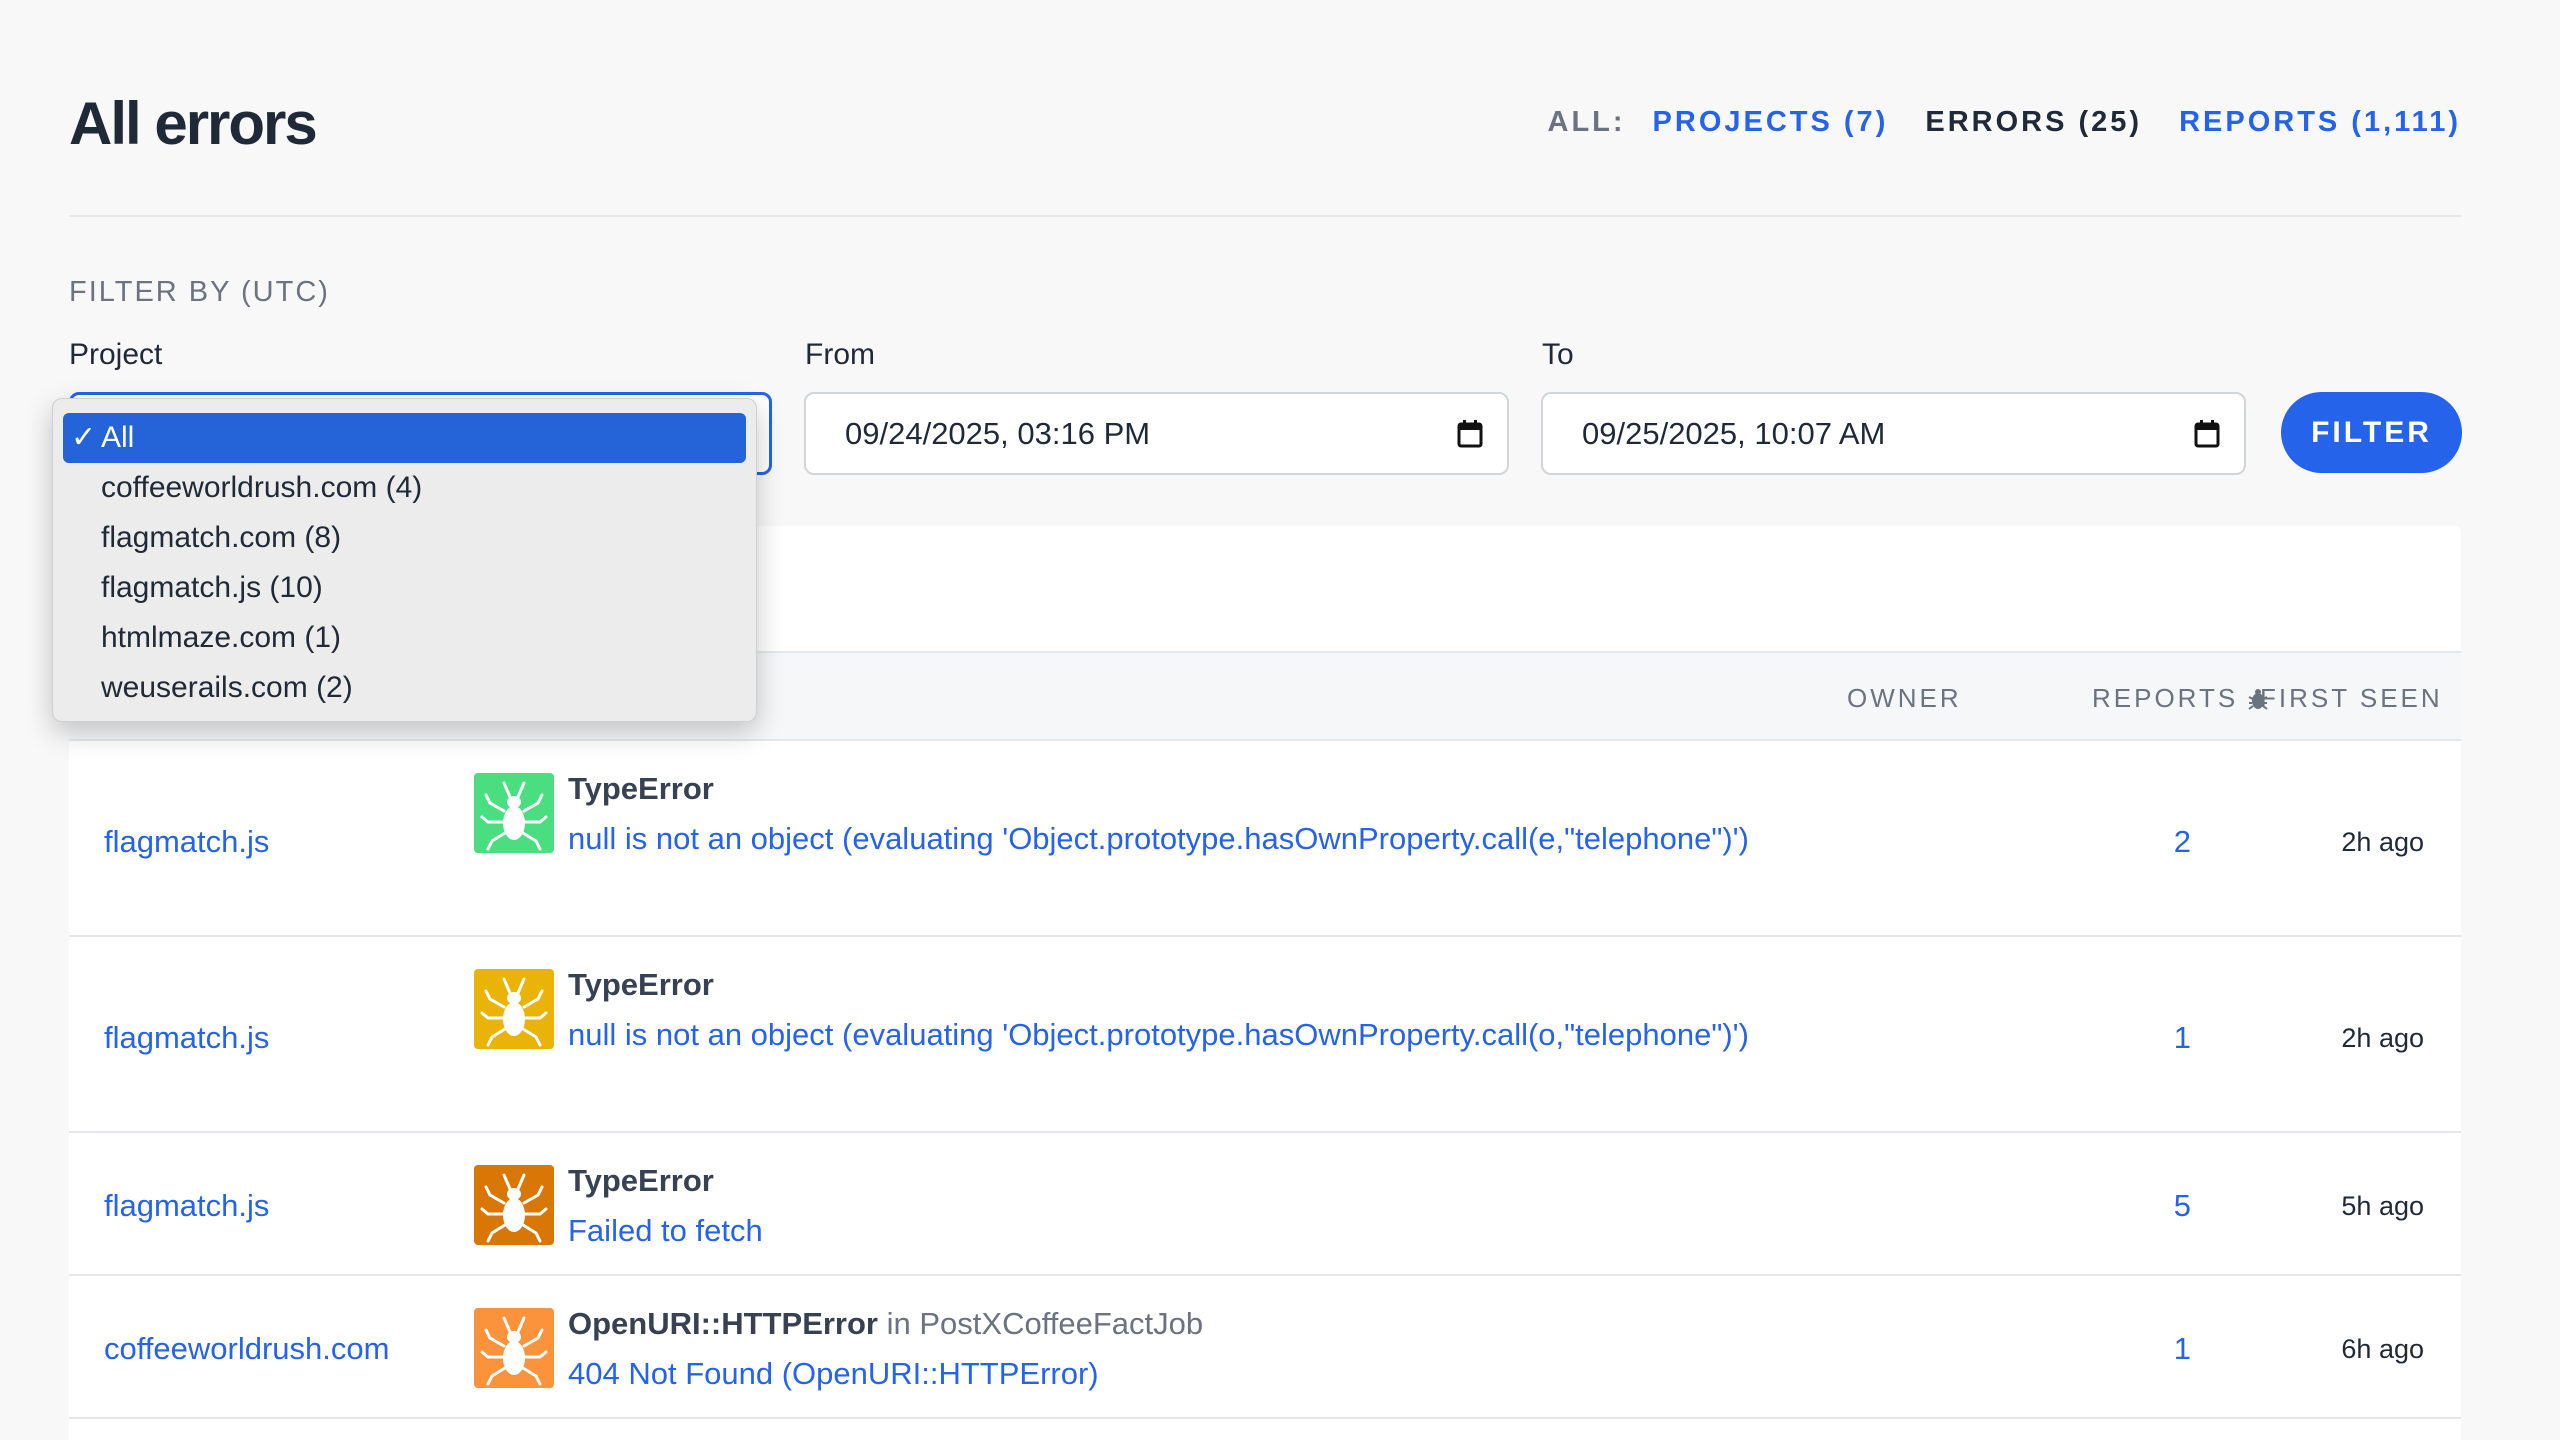 The image size is (2560, 1440). Describe the element at coordinates (2320, 122) in the screenshot. I see `reports-link: REPORTS (1,111)` at that location.